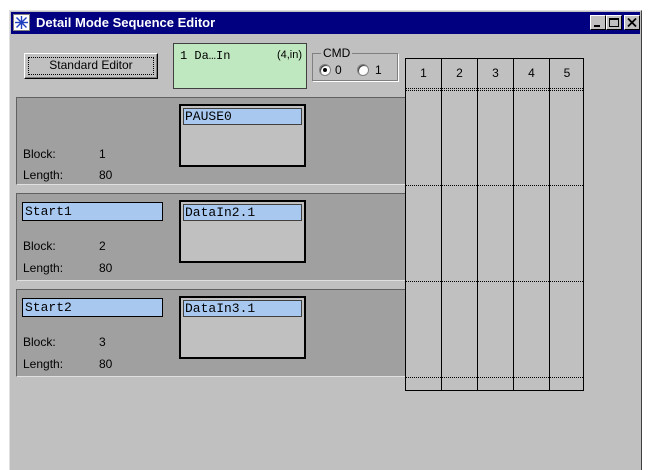  What do you see at coordinates (532, 224) in the screenshot?
I see `grid-column: 4` at bounding box center [532, 224].